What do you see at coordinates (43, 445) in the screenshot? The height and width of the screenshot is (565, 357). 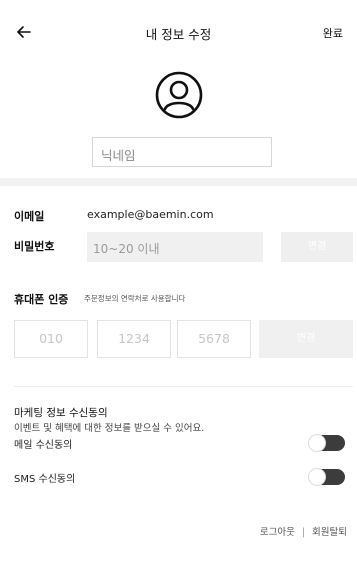 I see `email-consent-label: 메일 수신동의` at bounding box center [43, 445].